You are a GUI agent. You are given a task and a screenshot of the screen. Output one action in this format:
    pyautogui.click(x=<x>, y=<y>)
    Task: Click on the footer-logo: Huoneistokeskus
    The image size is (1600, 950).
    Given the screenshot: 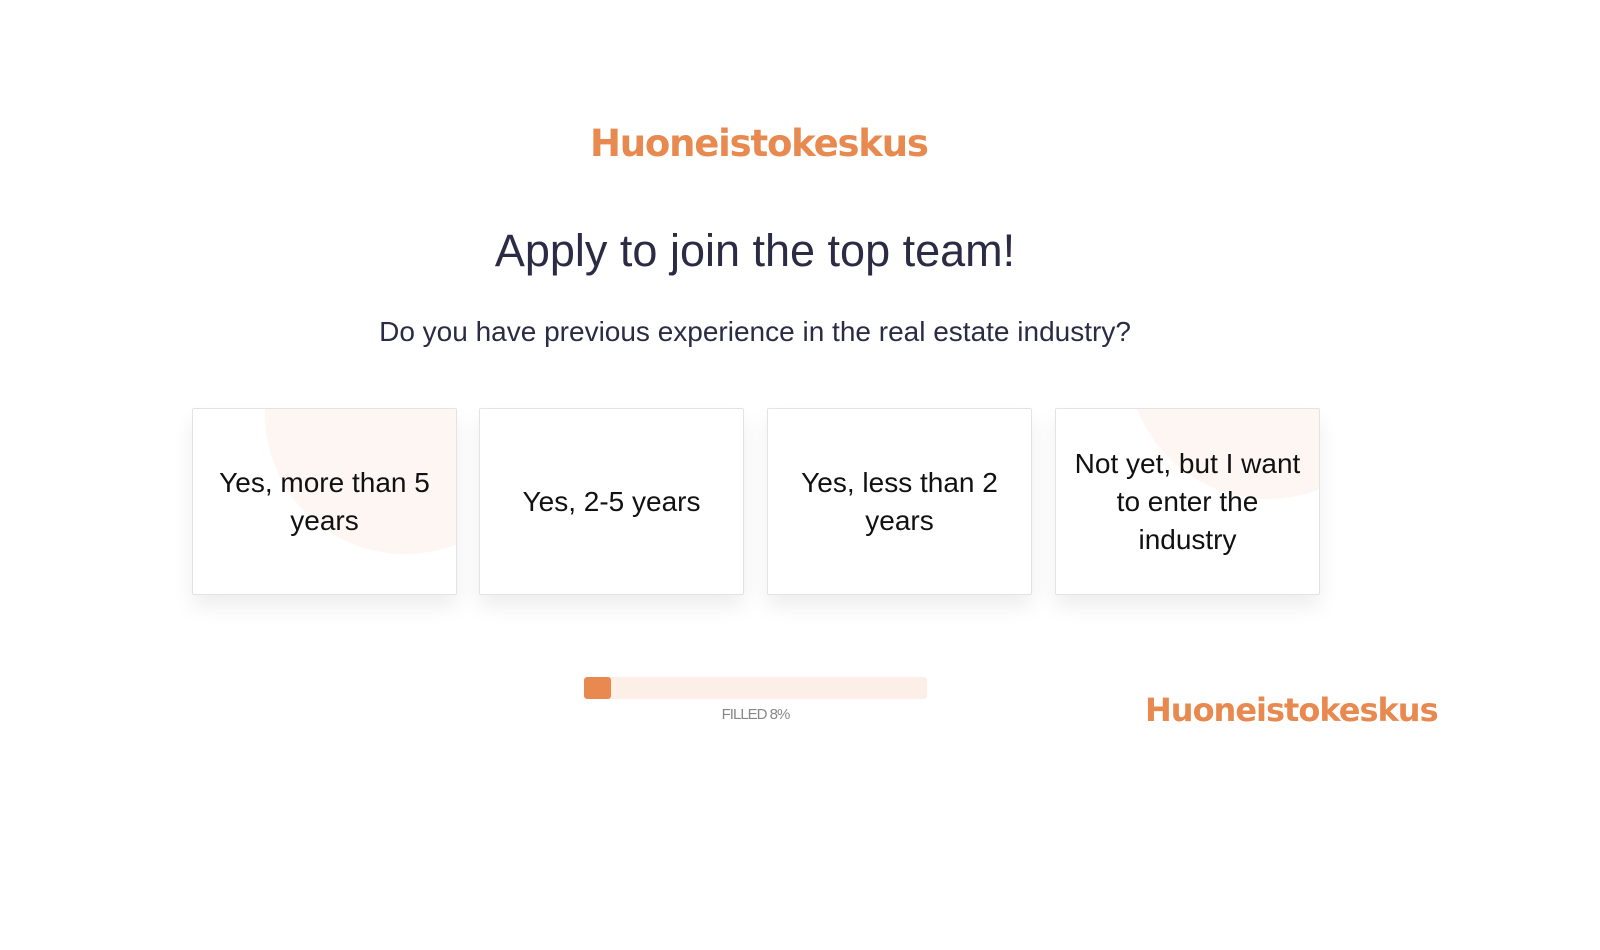 What is the action you would take?
    pyautogui.click(x=1292, y=710)
    